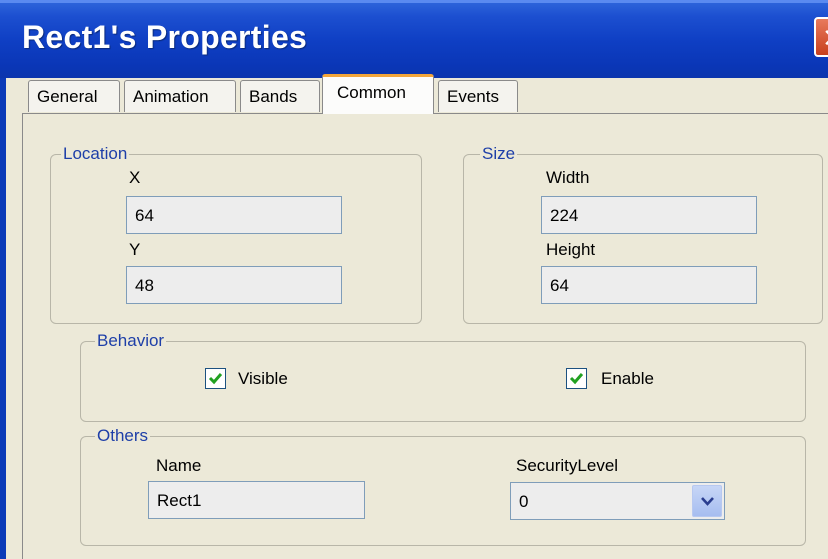 The image size is (828, 559). Describe the element at coordinates (378, 94) in the screenshot. I see `tab-common: Common` at that location.